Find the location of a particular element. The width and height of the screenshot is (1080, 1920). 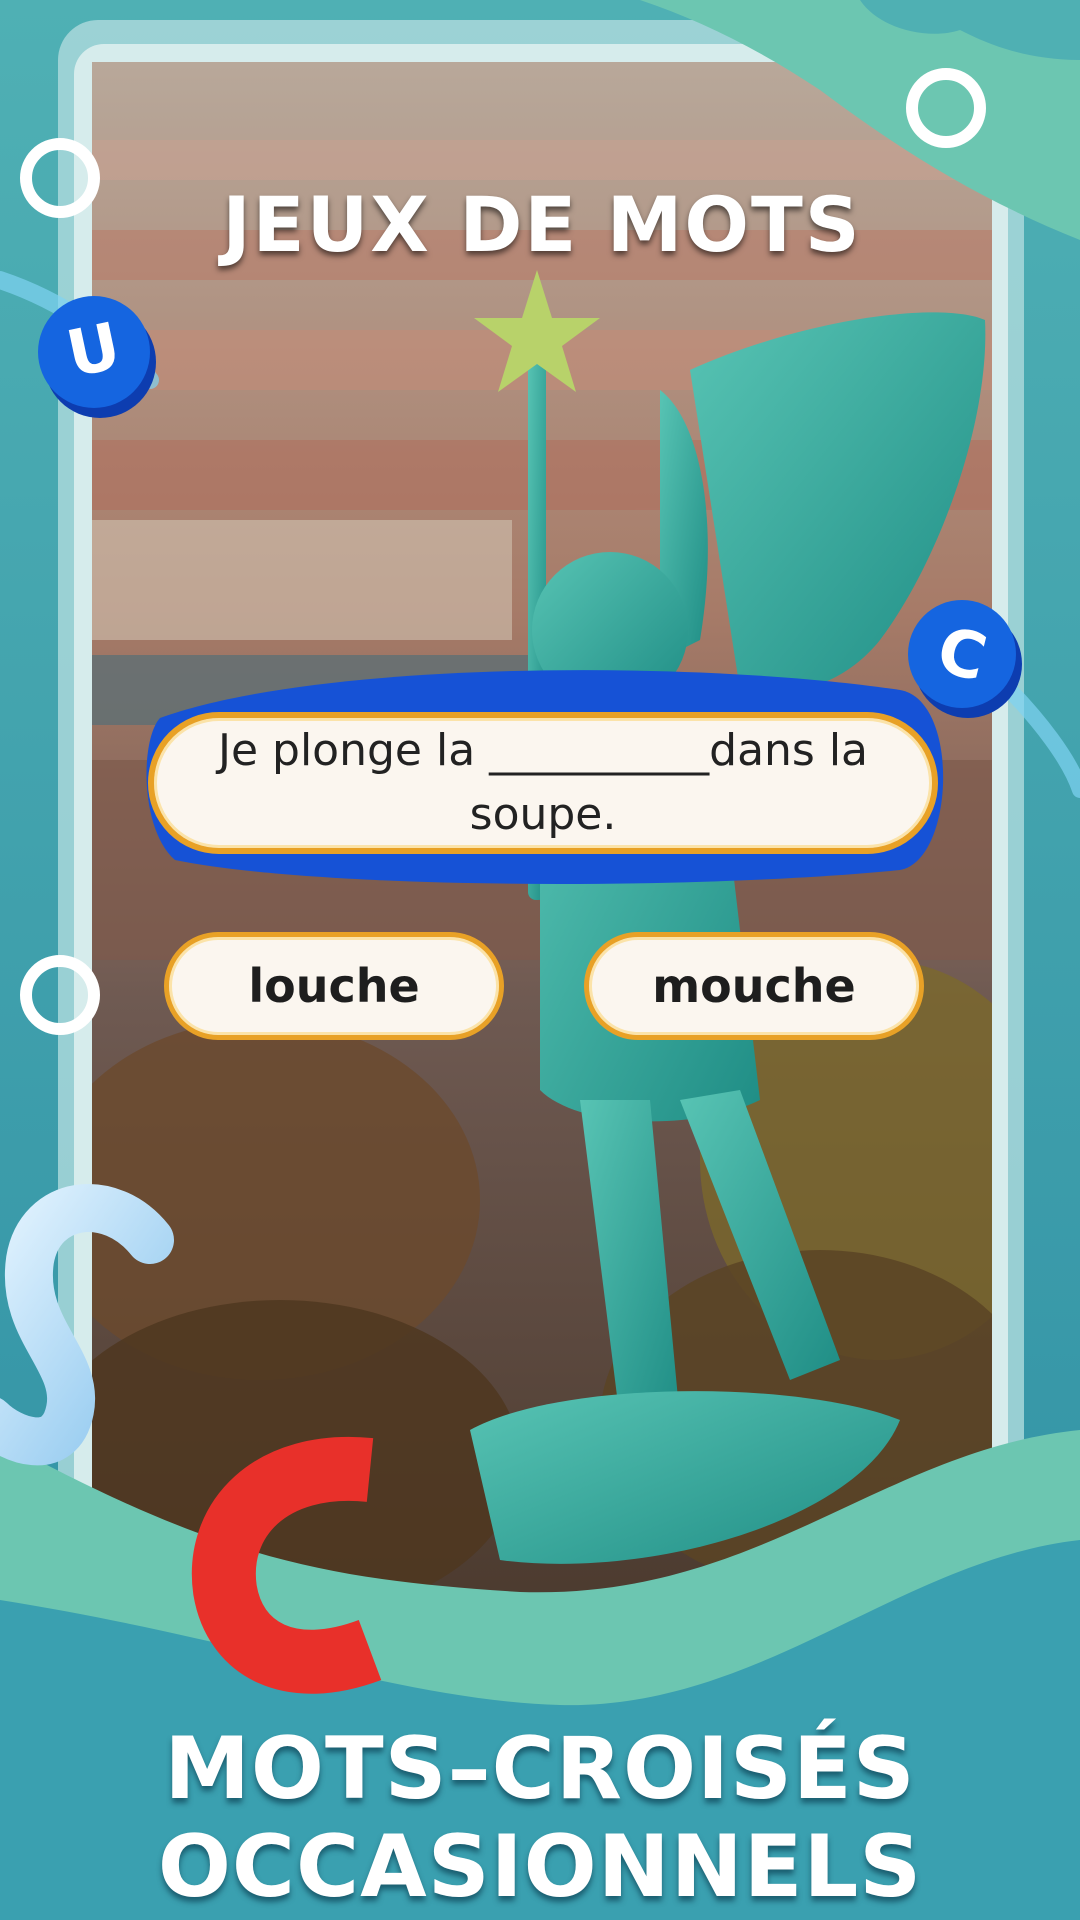

question-text: Je plonge la __________dans la soupe. is located at coordinates (543, 782).